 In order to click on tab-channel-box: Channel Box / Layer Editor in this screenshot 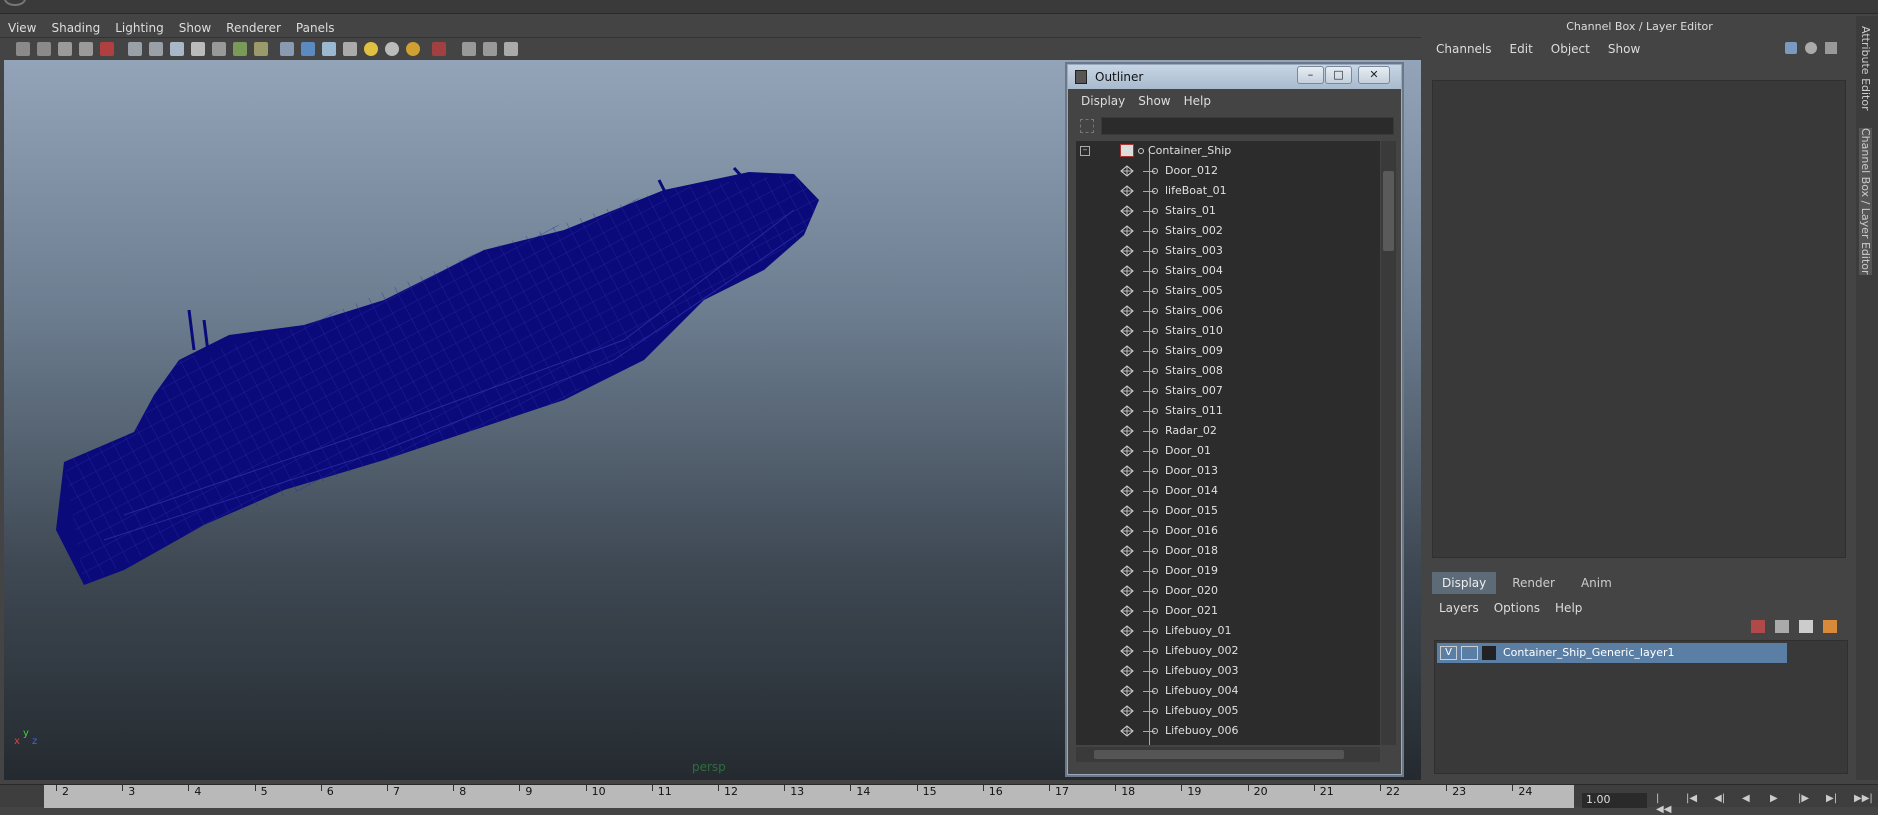, I will do `click(1865, 201)`.